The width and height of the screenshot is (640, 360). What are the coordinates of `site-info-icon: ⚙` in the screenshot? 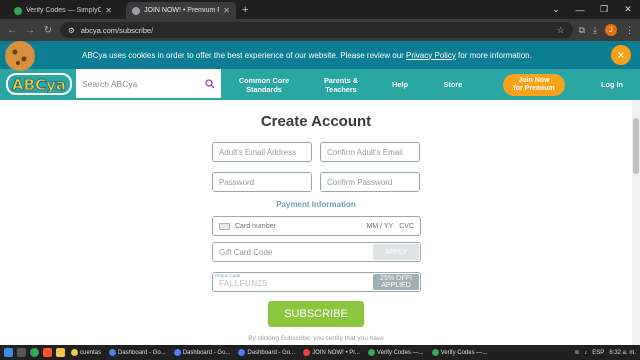 It's located at (71, 30).